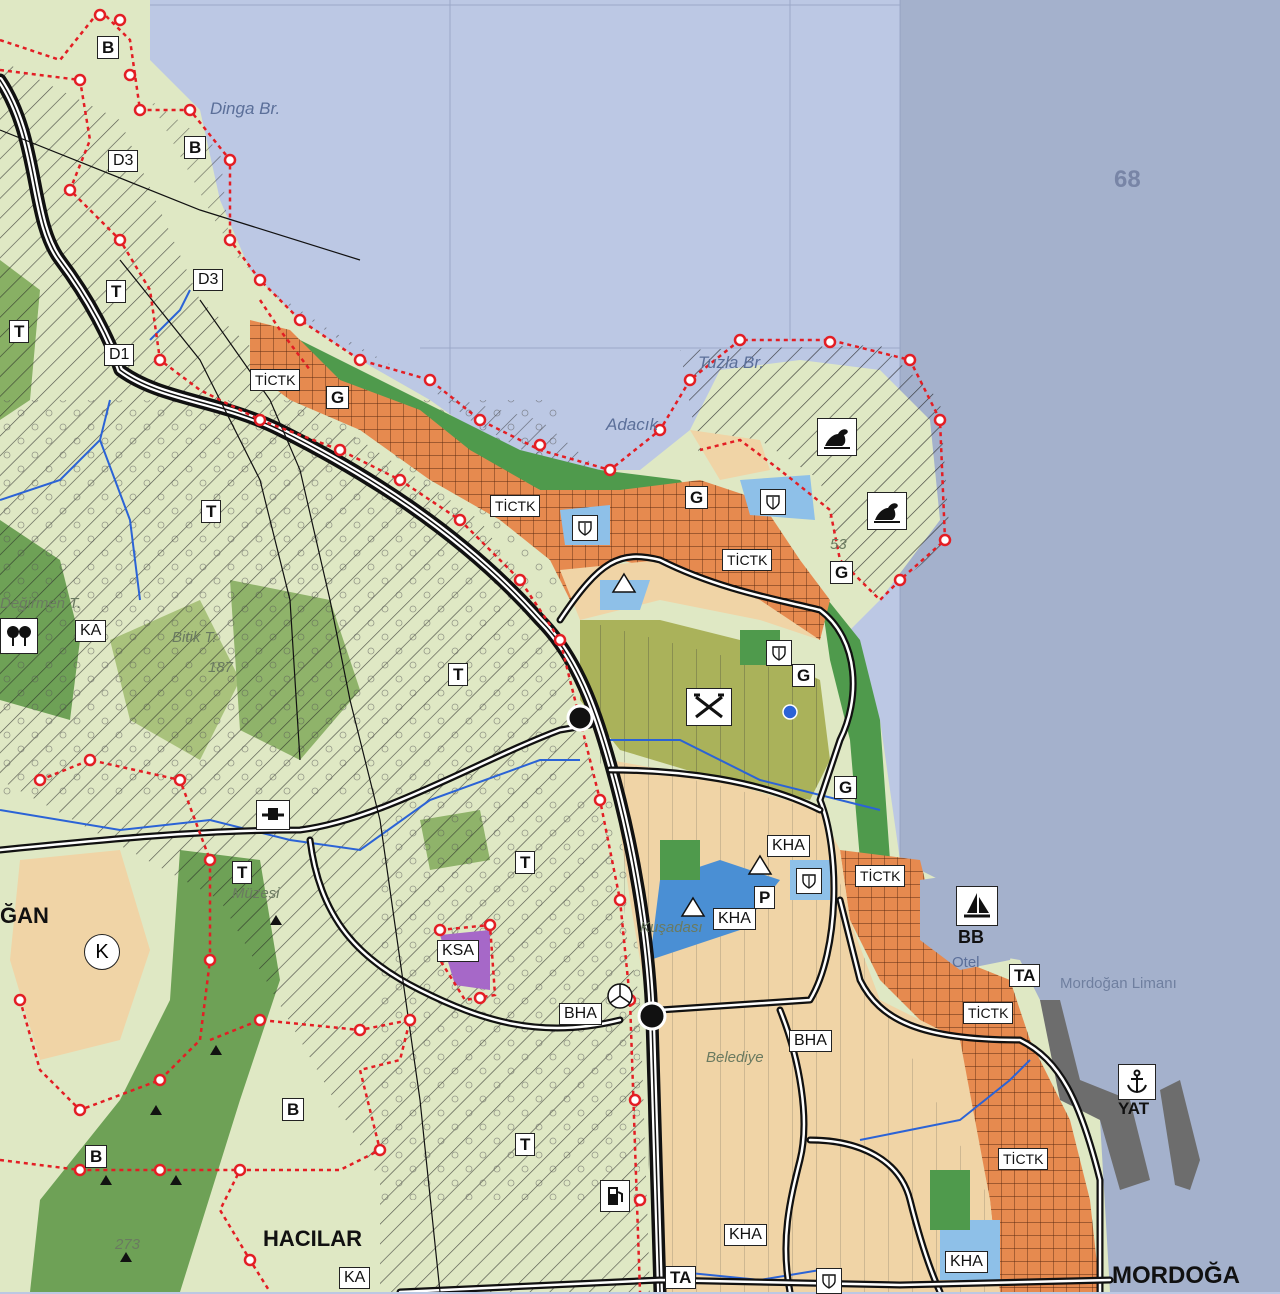 The height and width of the screenshot is (1294, 1280). I want to click on islet-name-adacik: Adacık, so click(632, 424).